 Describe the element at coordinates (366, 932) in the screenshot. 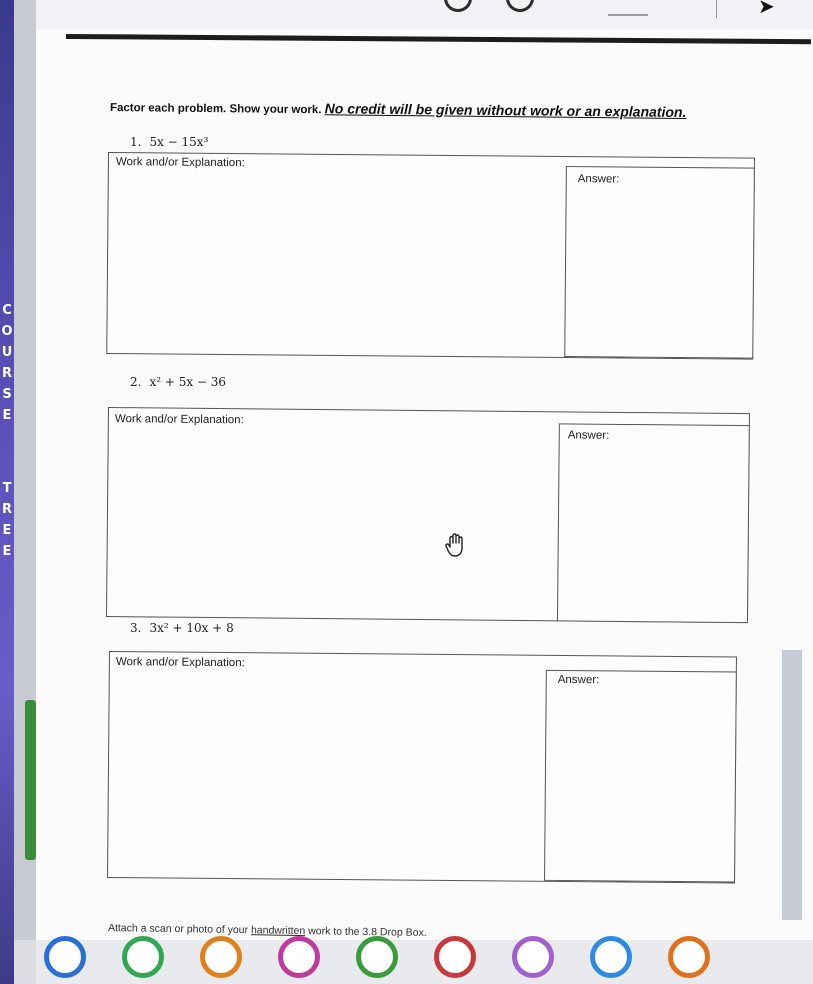

I see `footer-text: work to the 3.8 Drop Box.` at that location.